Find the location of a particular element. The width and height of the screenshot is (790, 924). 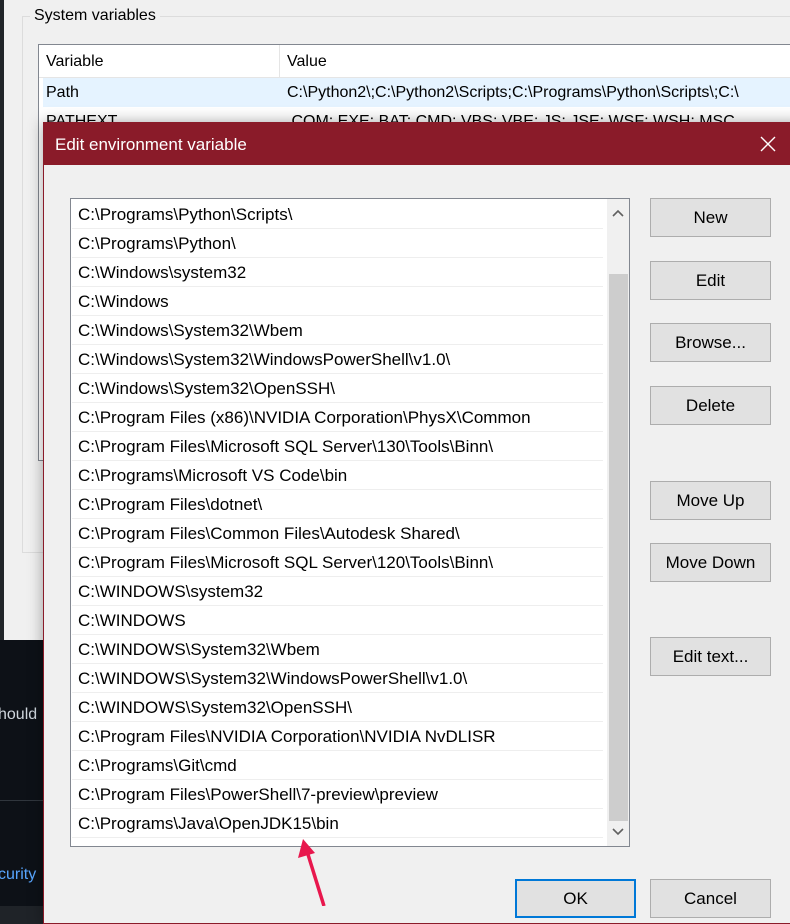

path-entry: C:\Programs\Python\Scripts\ is located at coordinates (337, 215).